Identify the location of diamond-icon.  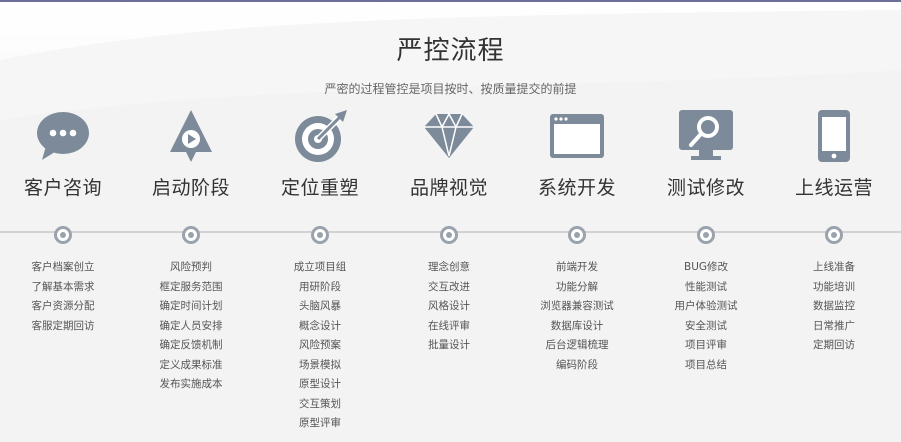
(449, 135).